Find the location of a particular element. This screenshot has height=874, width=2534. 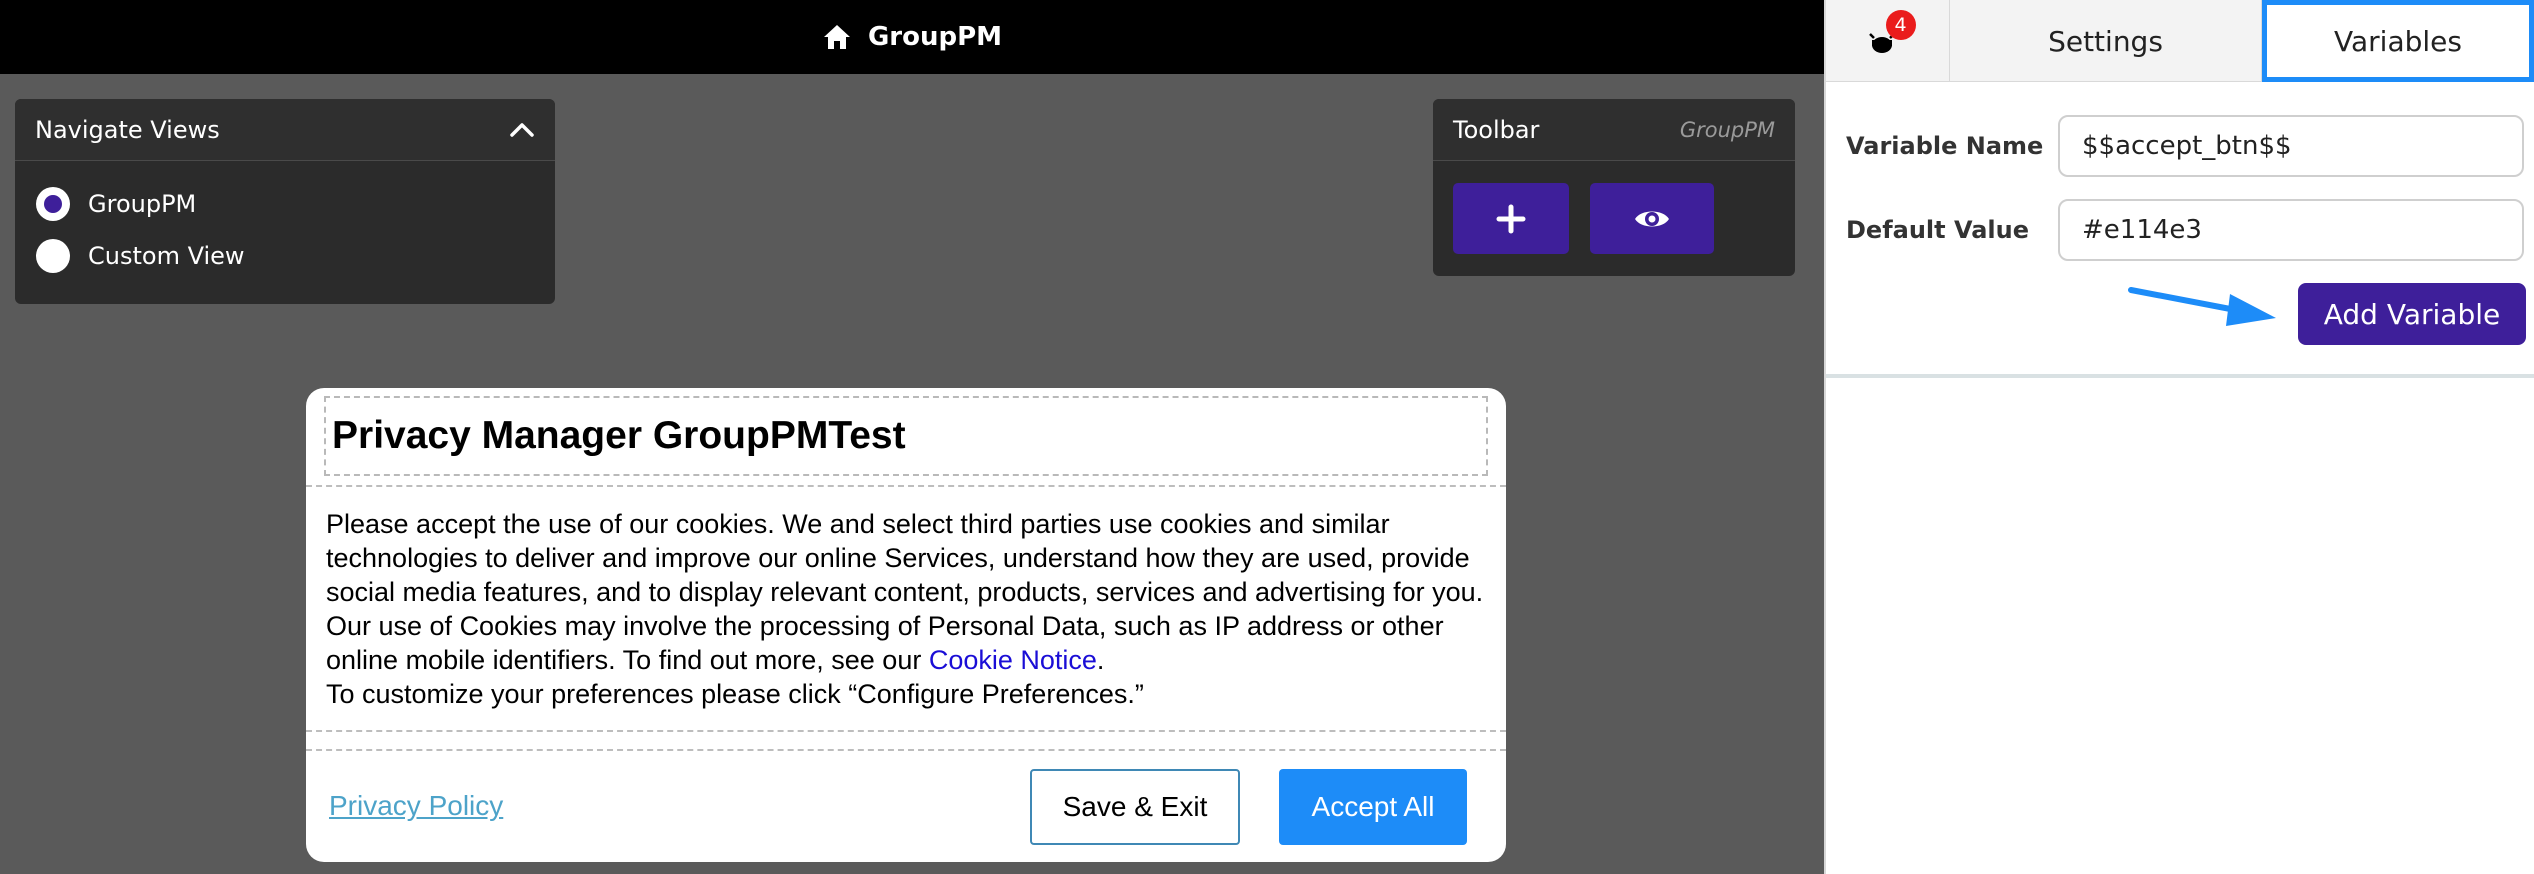

toolbar-panel: Toolbar GroupPM is located at coordinates (1614, 187).